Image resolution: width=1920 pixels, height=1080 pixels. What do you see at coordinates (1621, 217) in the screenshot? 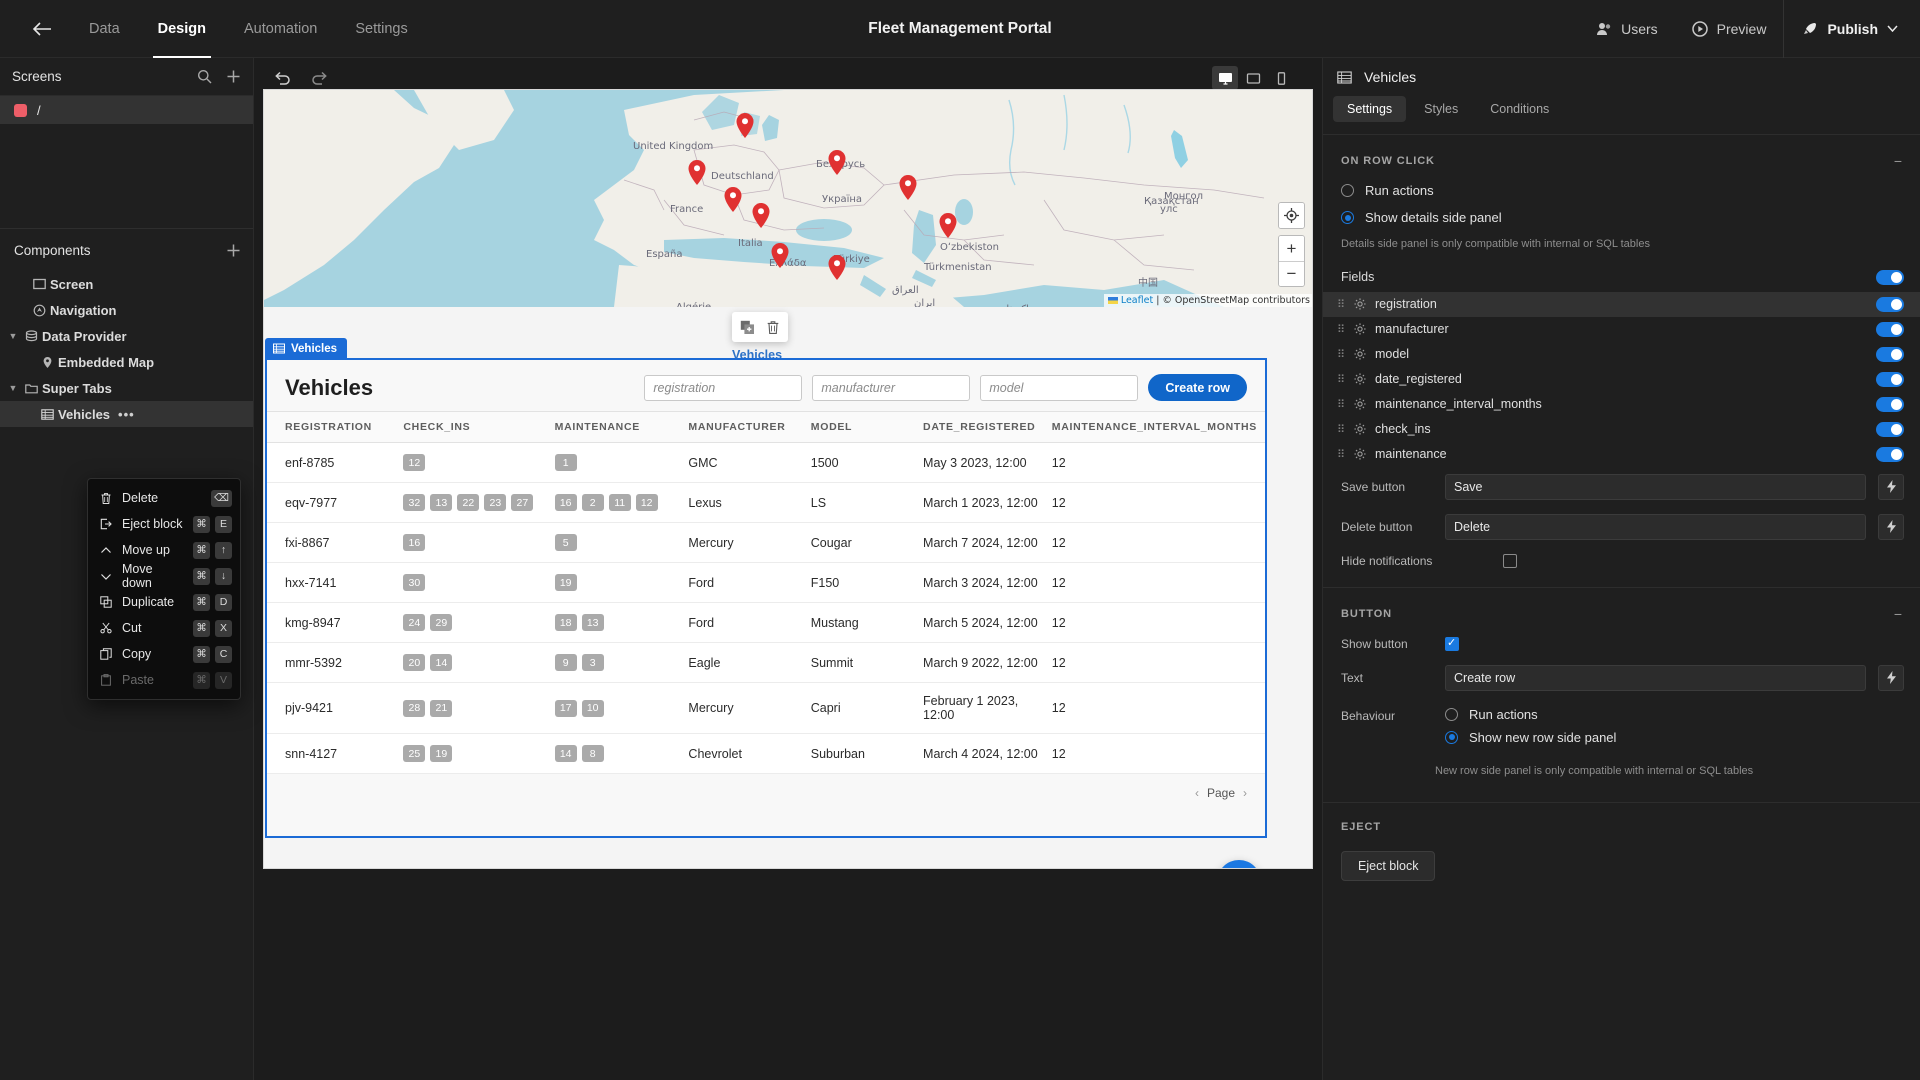
I see `row-click-show-details-panel: Show details side panel` at bounding box center [1621, 217].